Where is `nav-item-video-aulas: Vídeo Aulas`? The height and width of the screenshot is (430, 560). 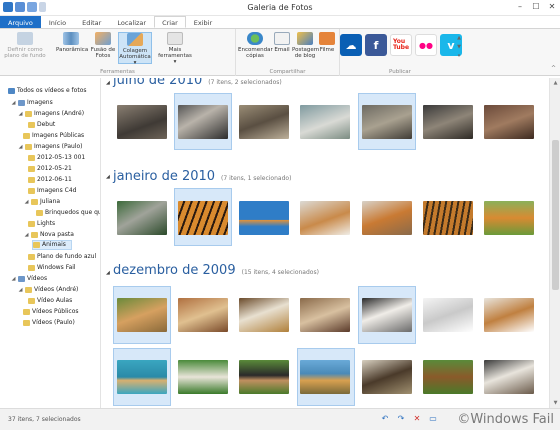
nav-item-video-aulas: Vídeo Aulas is located at coordinates (50, 301).